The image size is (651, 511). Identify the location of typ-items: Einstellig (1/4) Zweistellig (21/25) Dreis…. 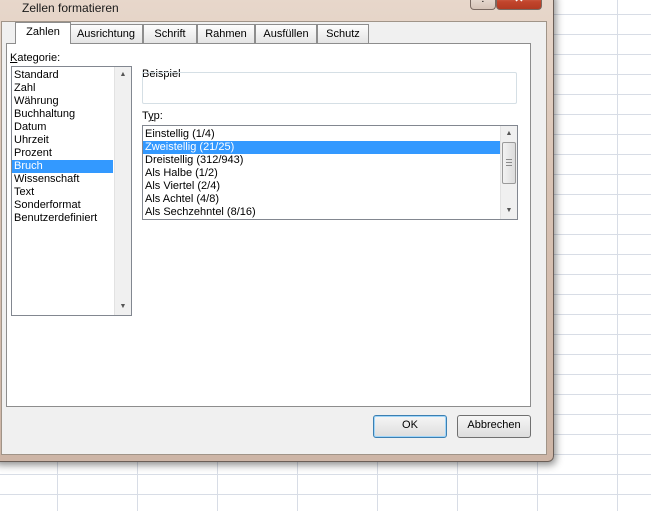
(321, 172).